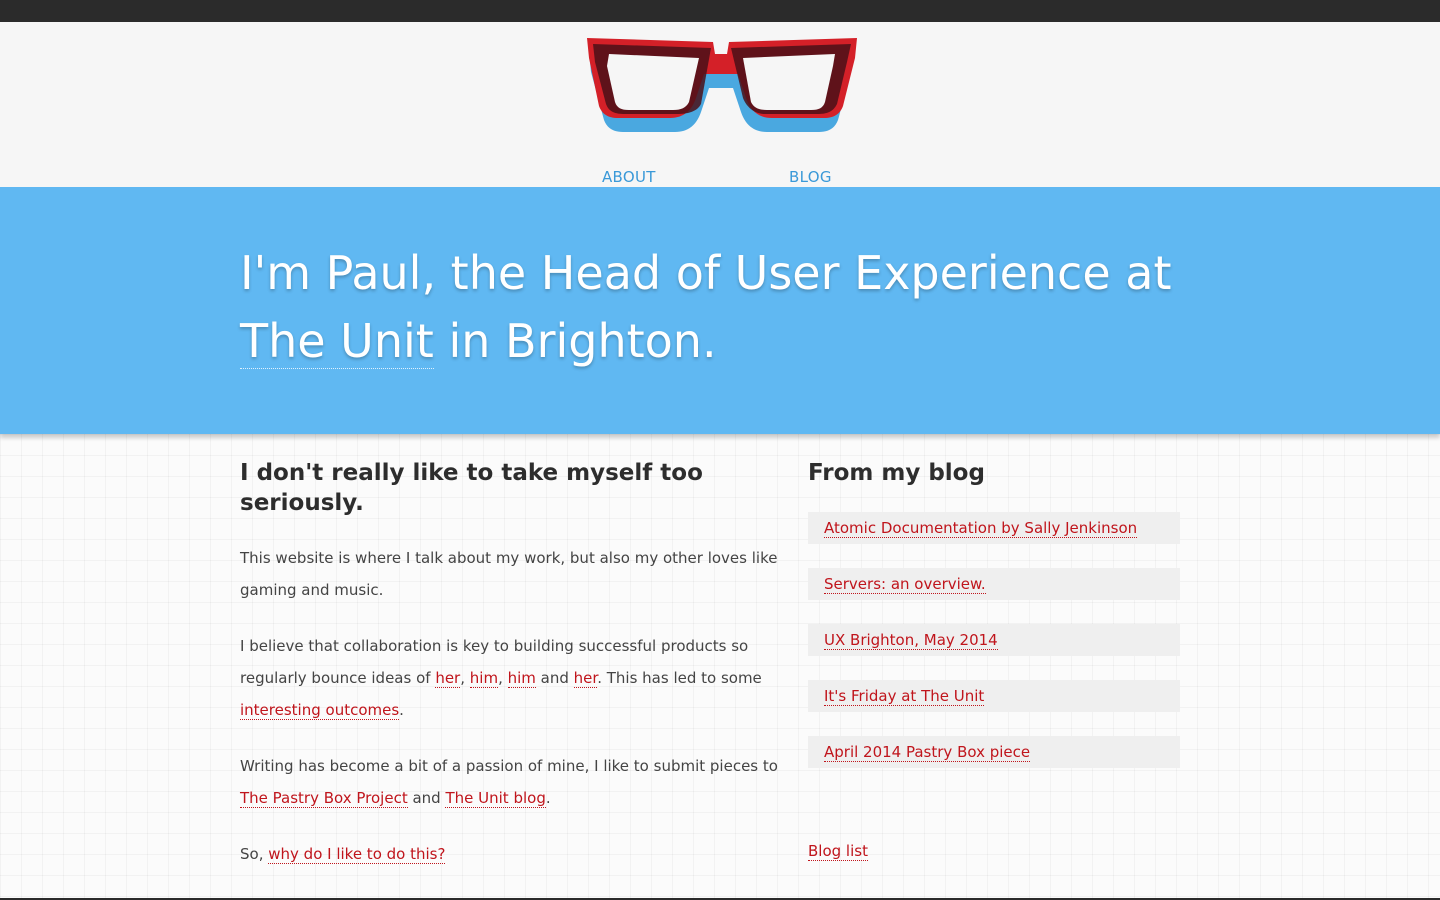  Describe the element at coordinates (981, 528) in the screenshot. I see `blog-post-link: Atomic Documentation by Sally Jenkinson` at that location.